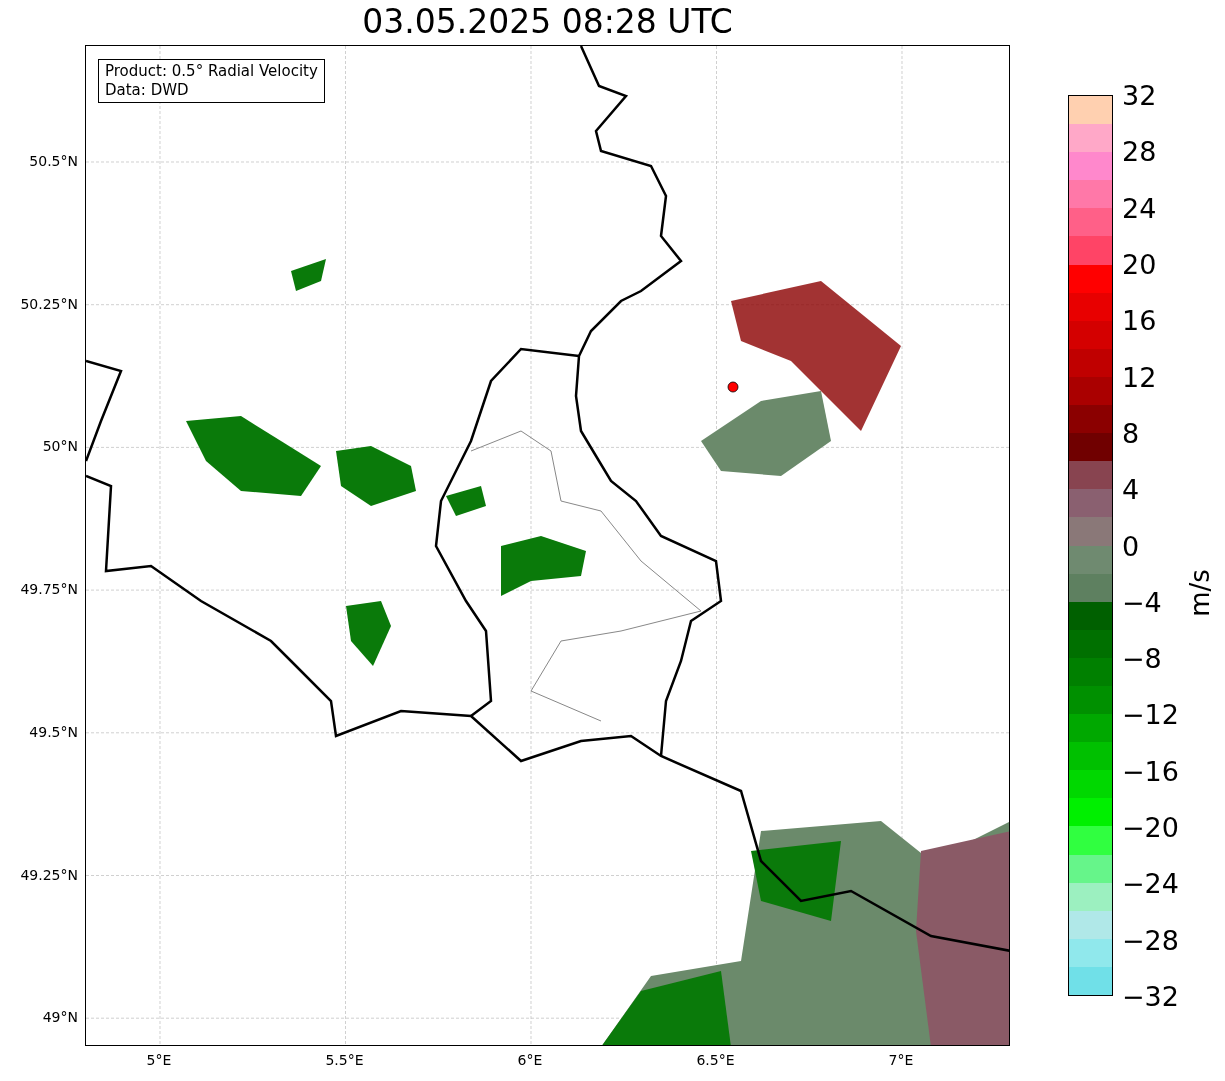 This screenshot has height=1081, width=1225. Describe the element at coordinates (1131, 545) in the screenshot. I see `colorbar-tick-label: 0` at that location.